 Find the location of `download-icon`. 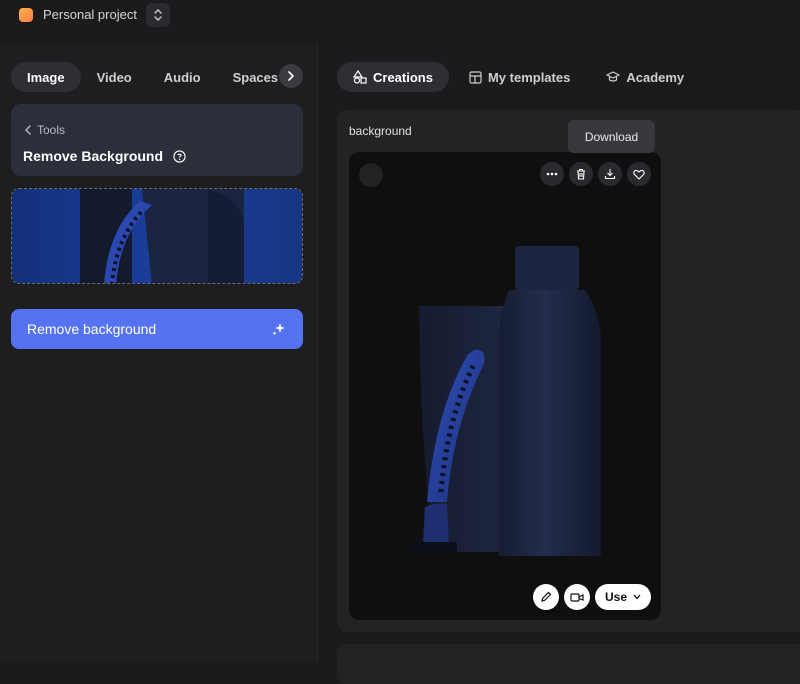

download-icon is located at coordinates (610, 174).